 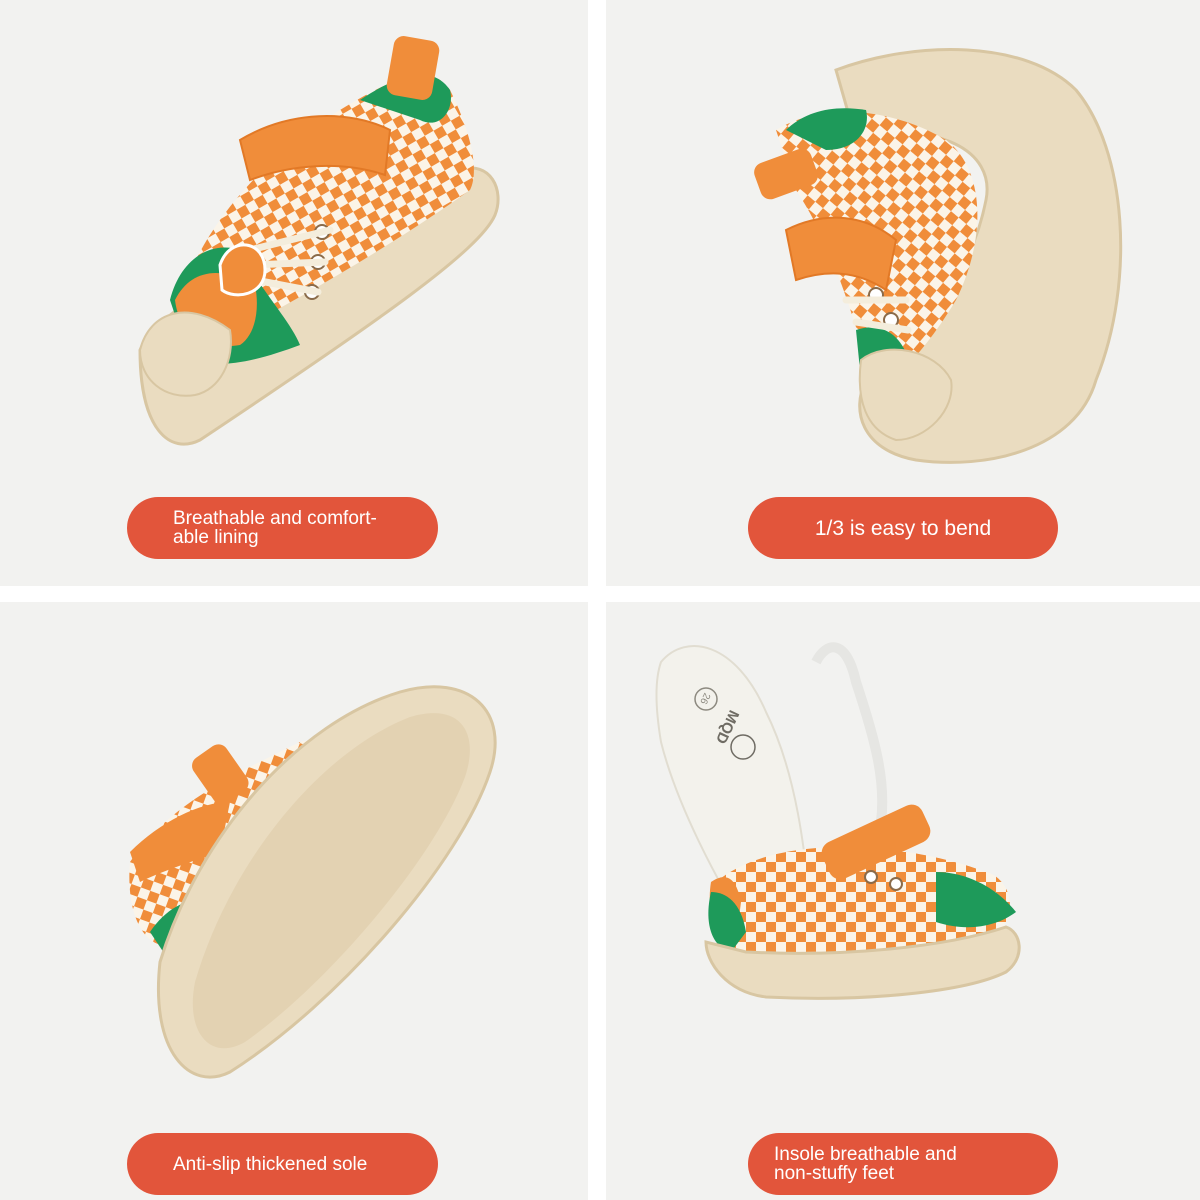 I want to click on caption-pill: 1/3 is easy to bend, so click(x=903, y=528).